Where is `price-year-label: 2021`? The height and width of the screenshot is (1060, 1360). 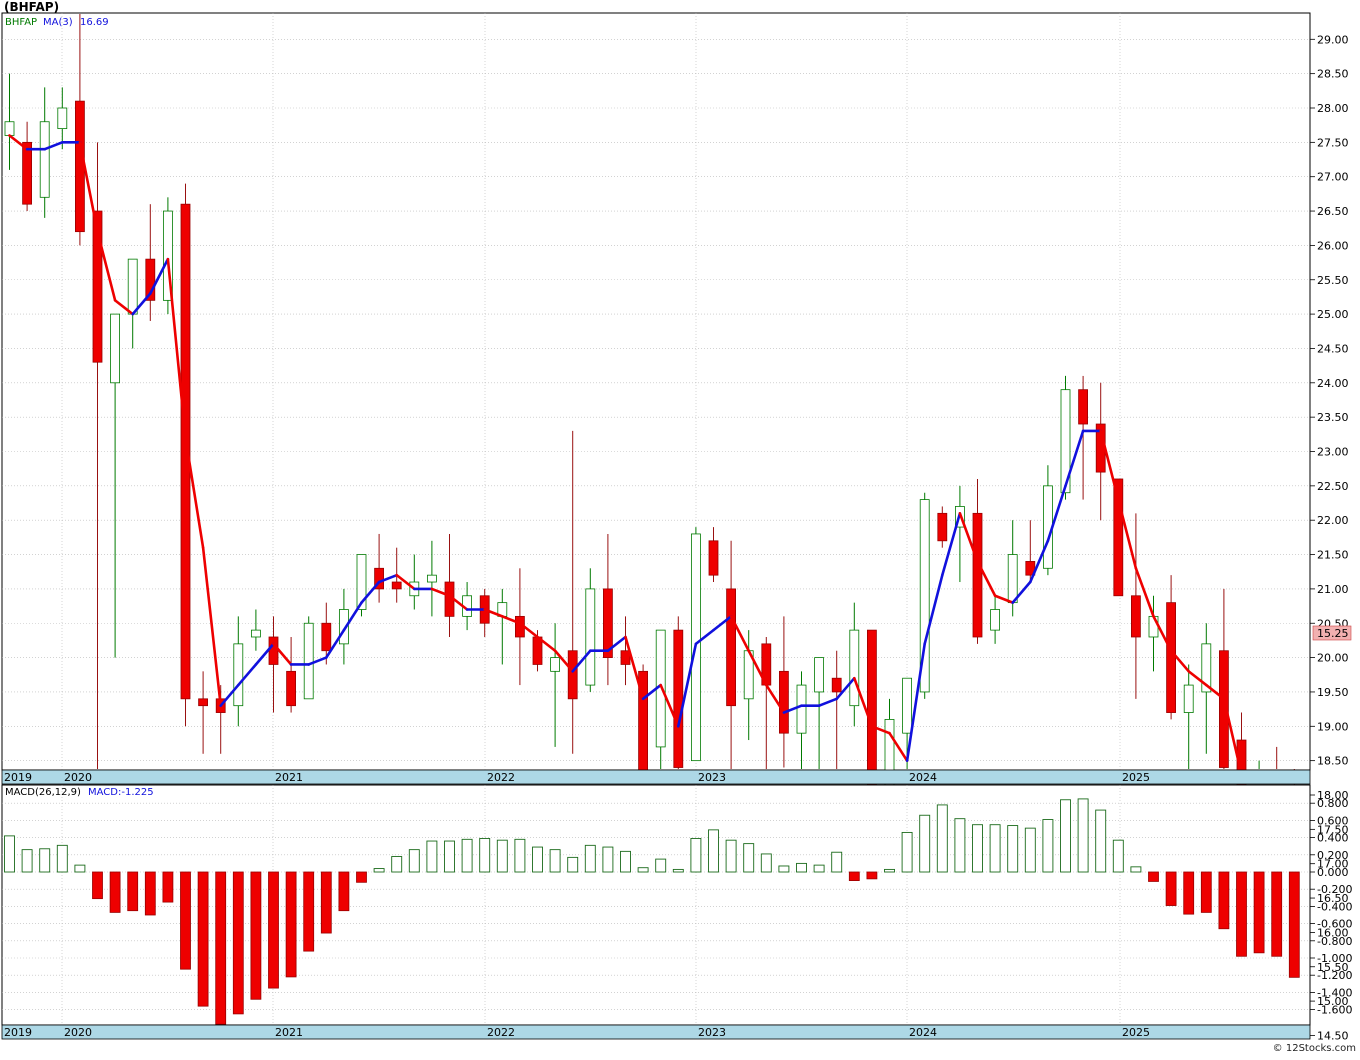 price-year-label: 2021 is located at coordinates (289, 777).